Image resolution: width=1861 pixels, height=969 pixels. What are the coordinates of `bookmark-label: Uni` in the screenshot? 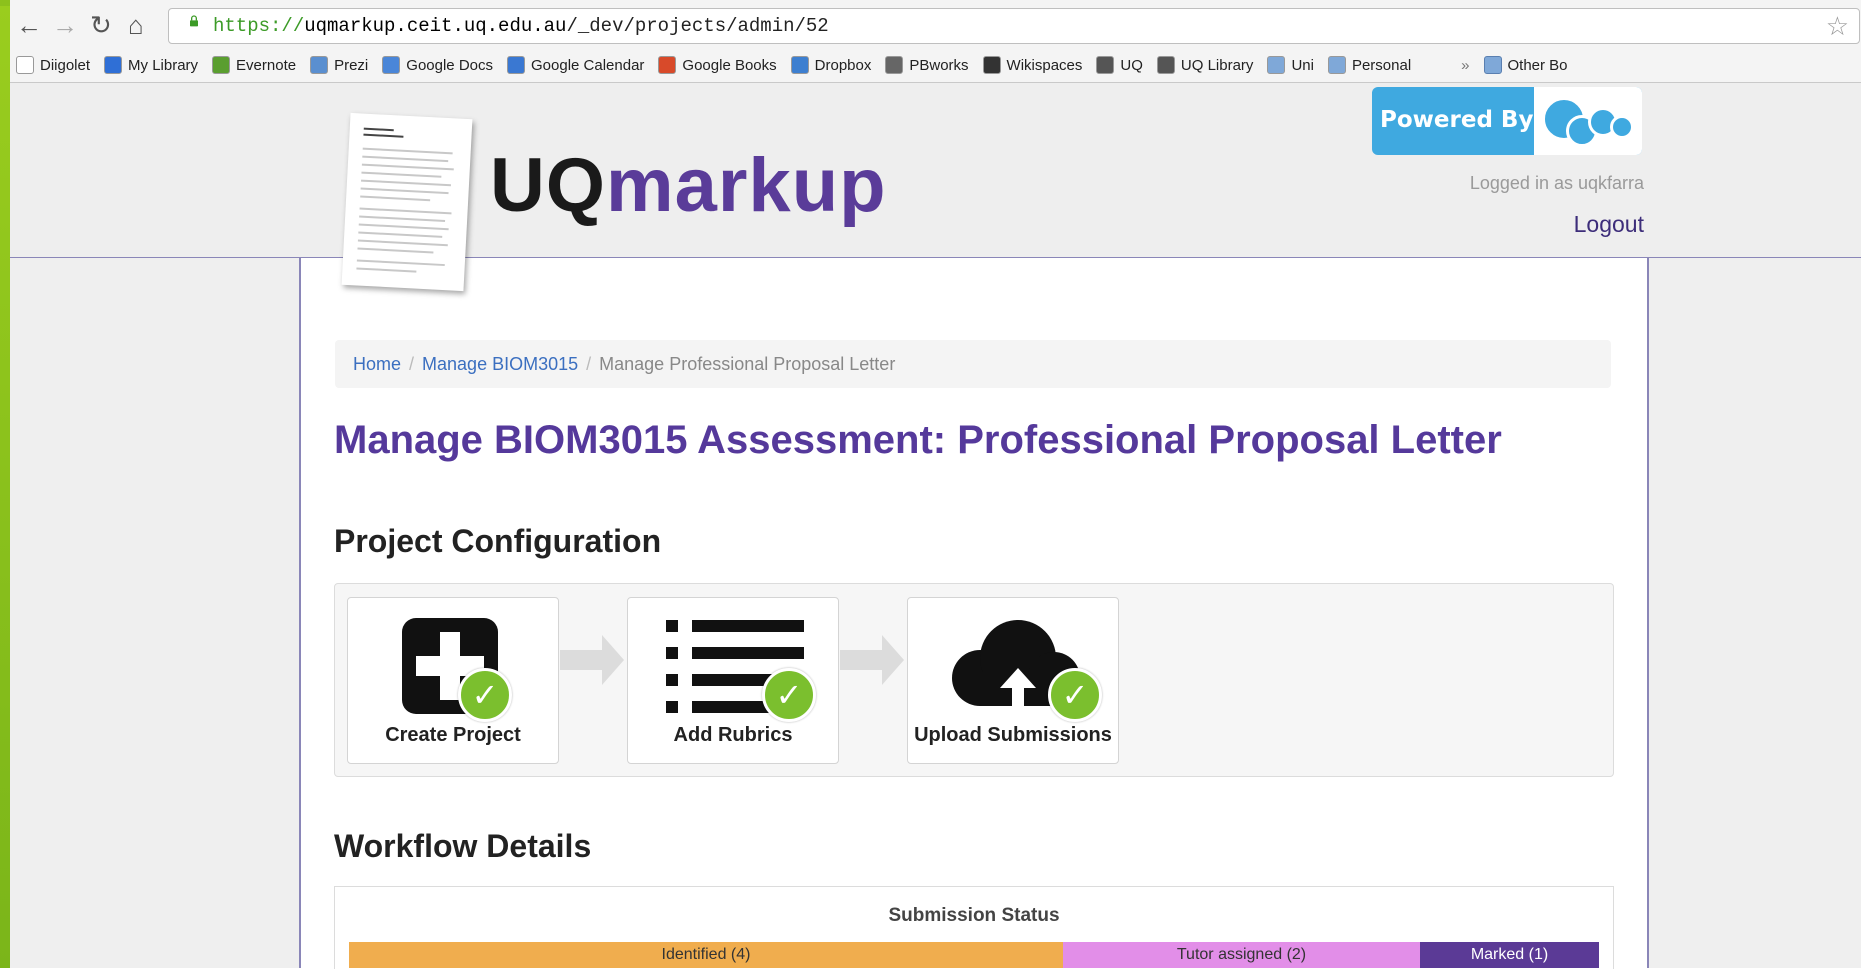 It's located at (1302, 65).